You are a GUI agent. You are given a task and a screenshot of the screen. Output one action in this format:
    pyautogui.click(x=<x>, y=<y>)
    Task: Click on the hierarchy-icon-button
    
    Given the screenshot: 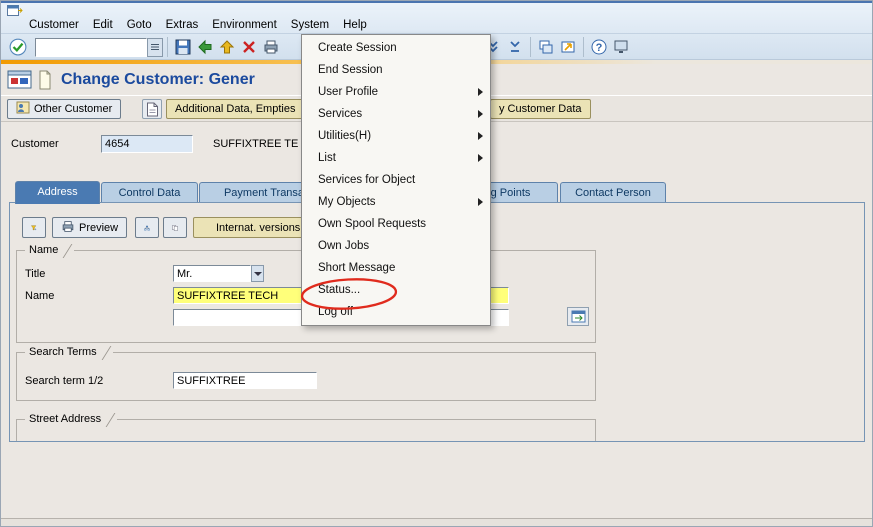 What is the action you would take?
    pyautogui.click(x=147, y=227)
    